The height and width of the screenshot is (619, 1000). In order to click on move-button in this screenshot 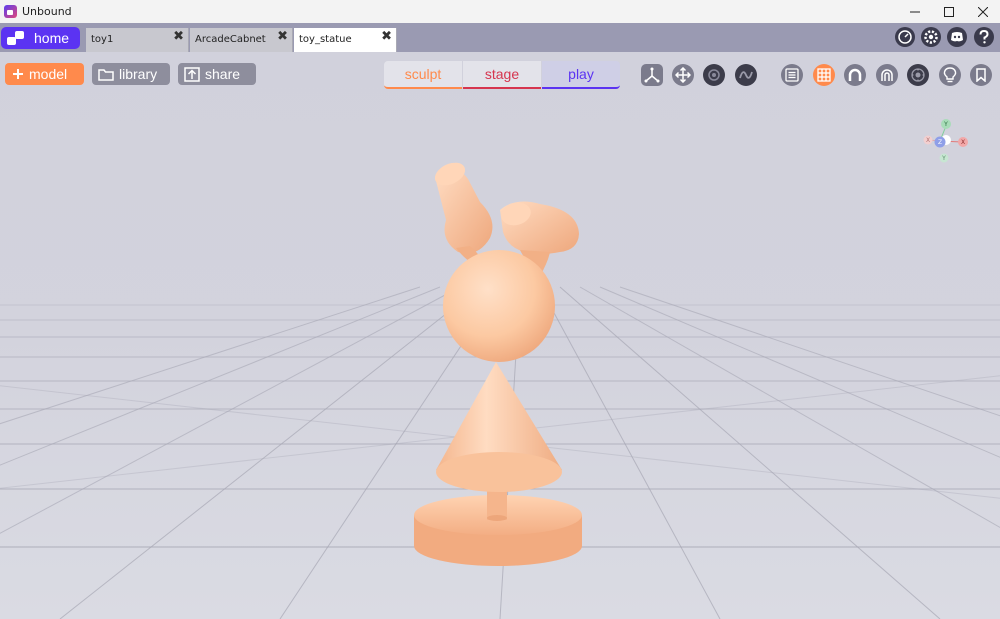, I will do `click(683, 75)`.